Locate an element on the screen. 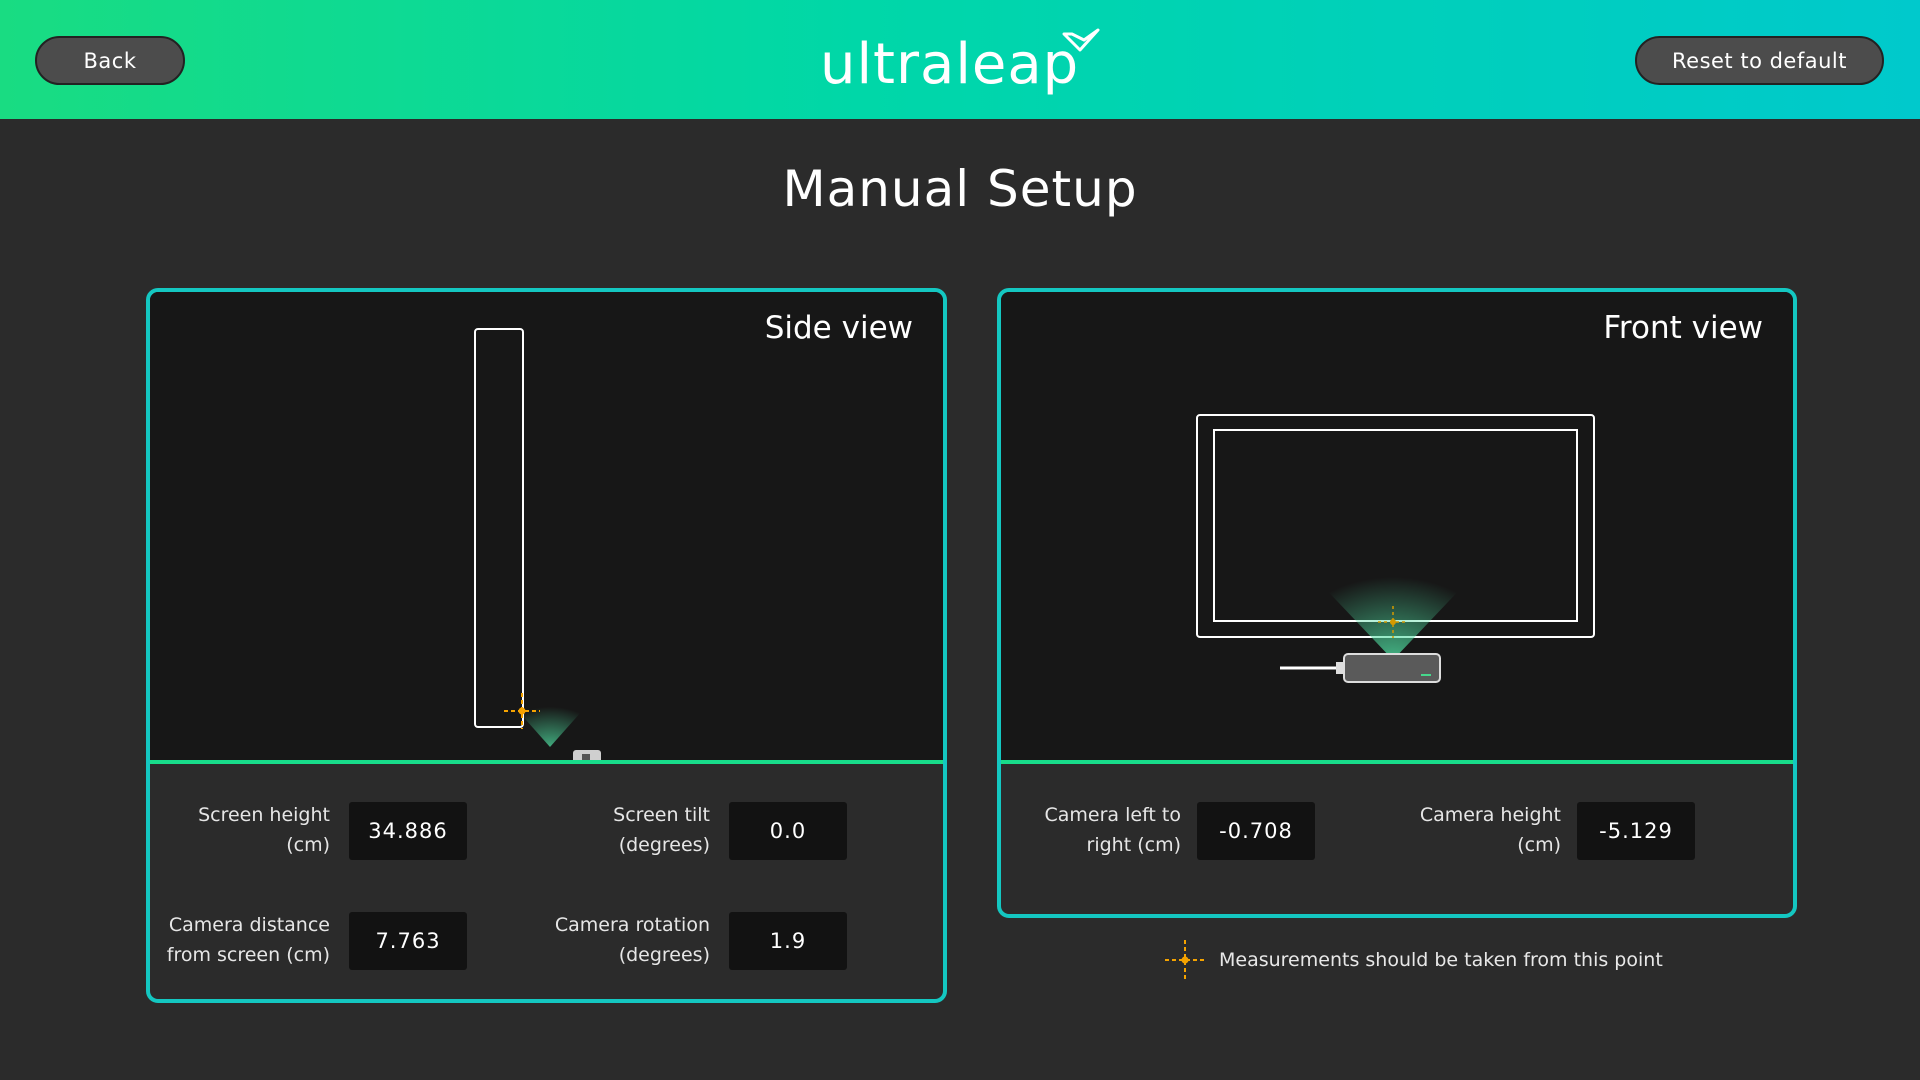 This screenshot has width=1920, height=1080. camera-height-input: -5.129 is located at coordinates (1636, 831).